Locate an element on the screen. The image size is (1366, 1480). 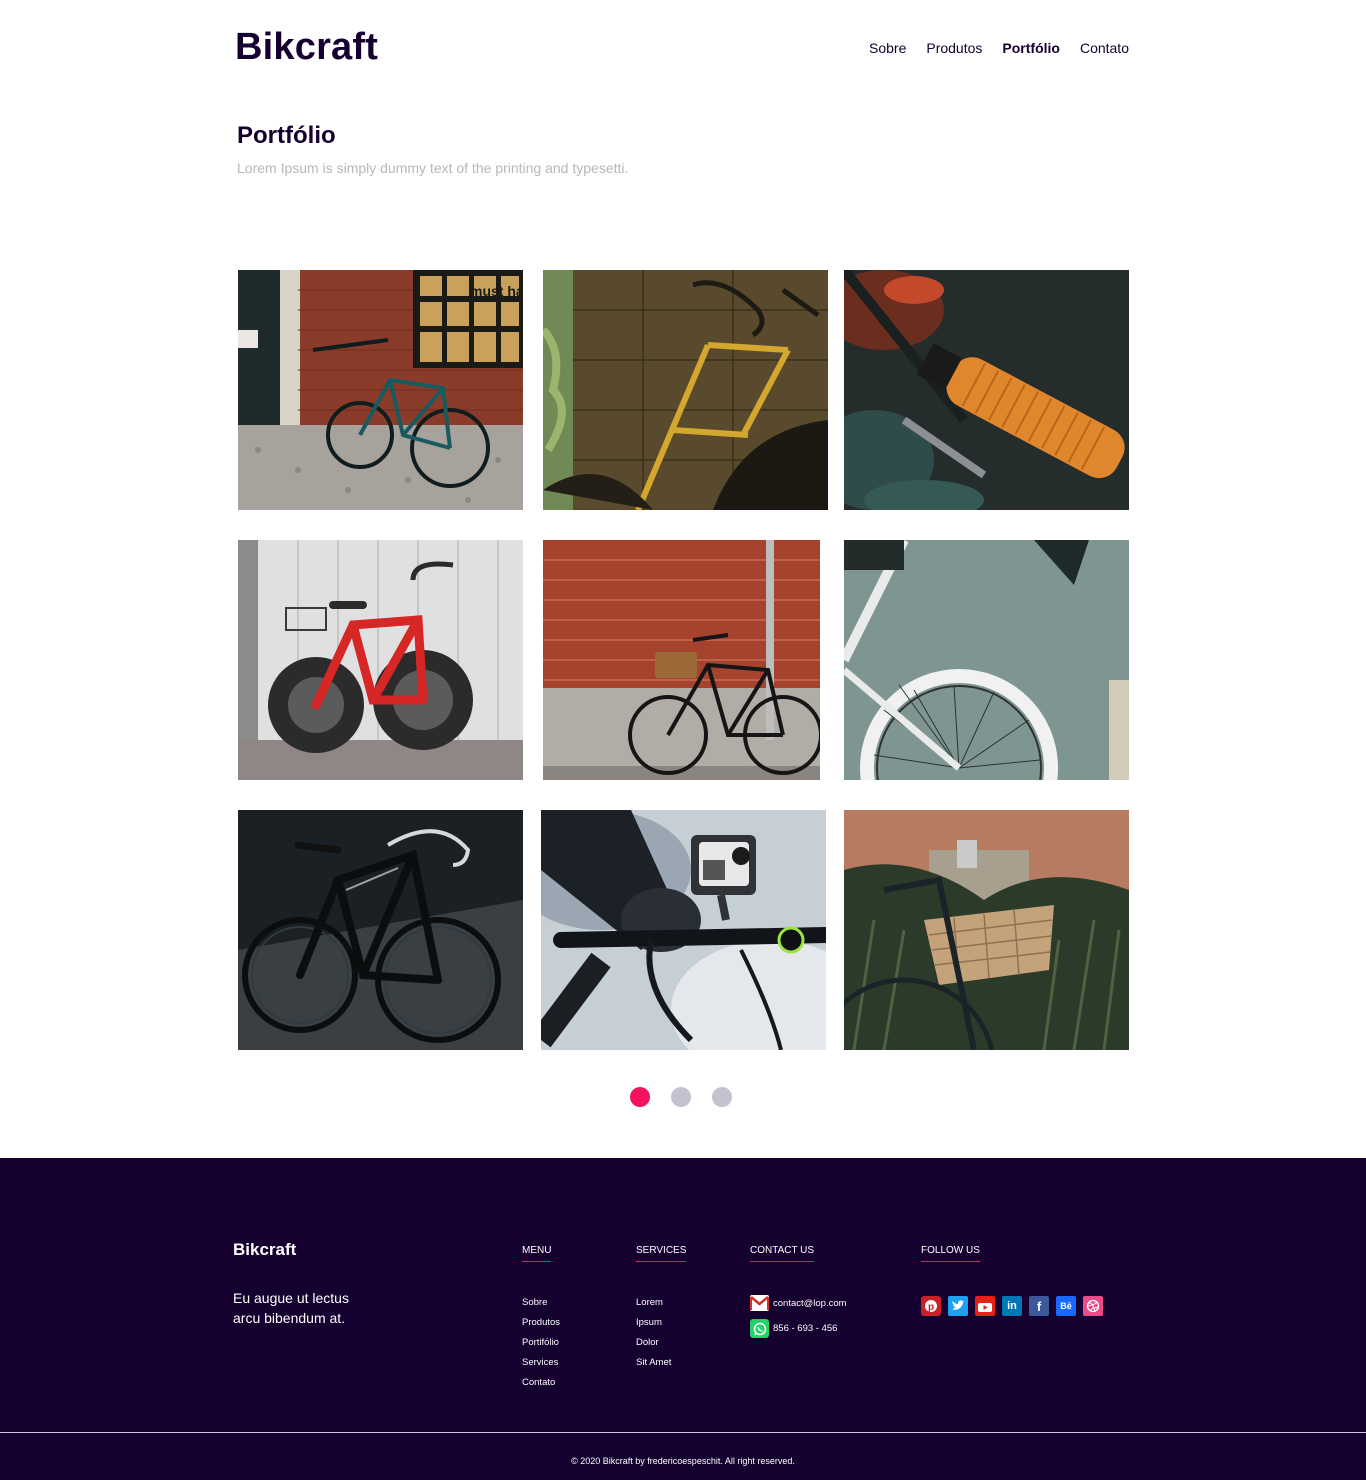
youtube-icon is located at coordinates (985, 1306).